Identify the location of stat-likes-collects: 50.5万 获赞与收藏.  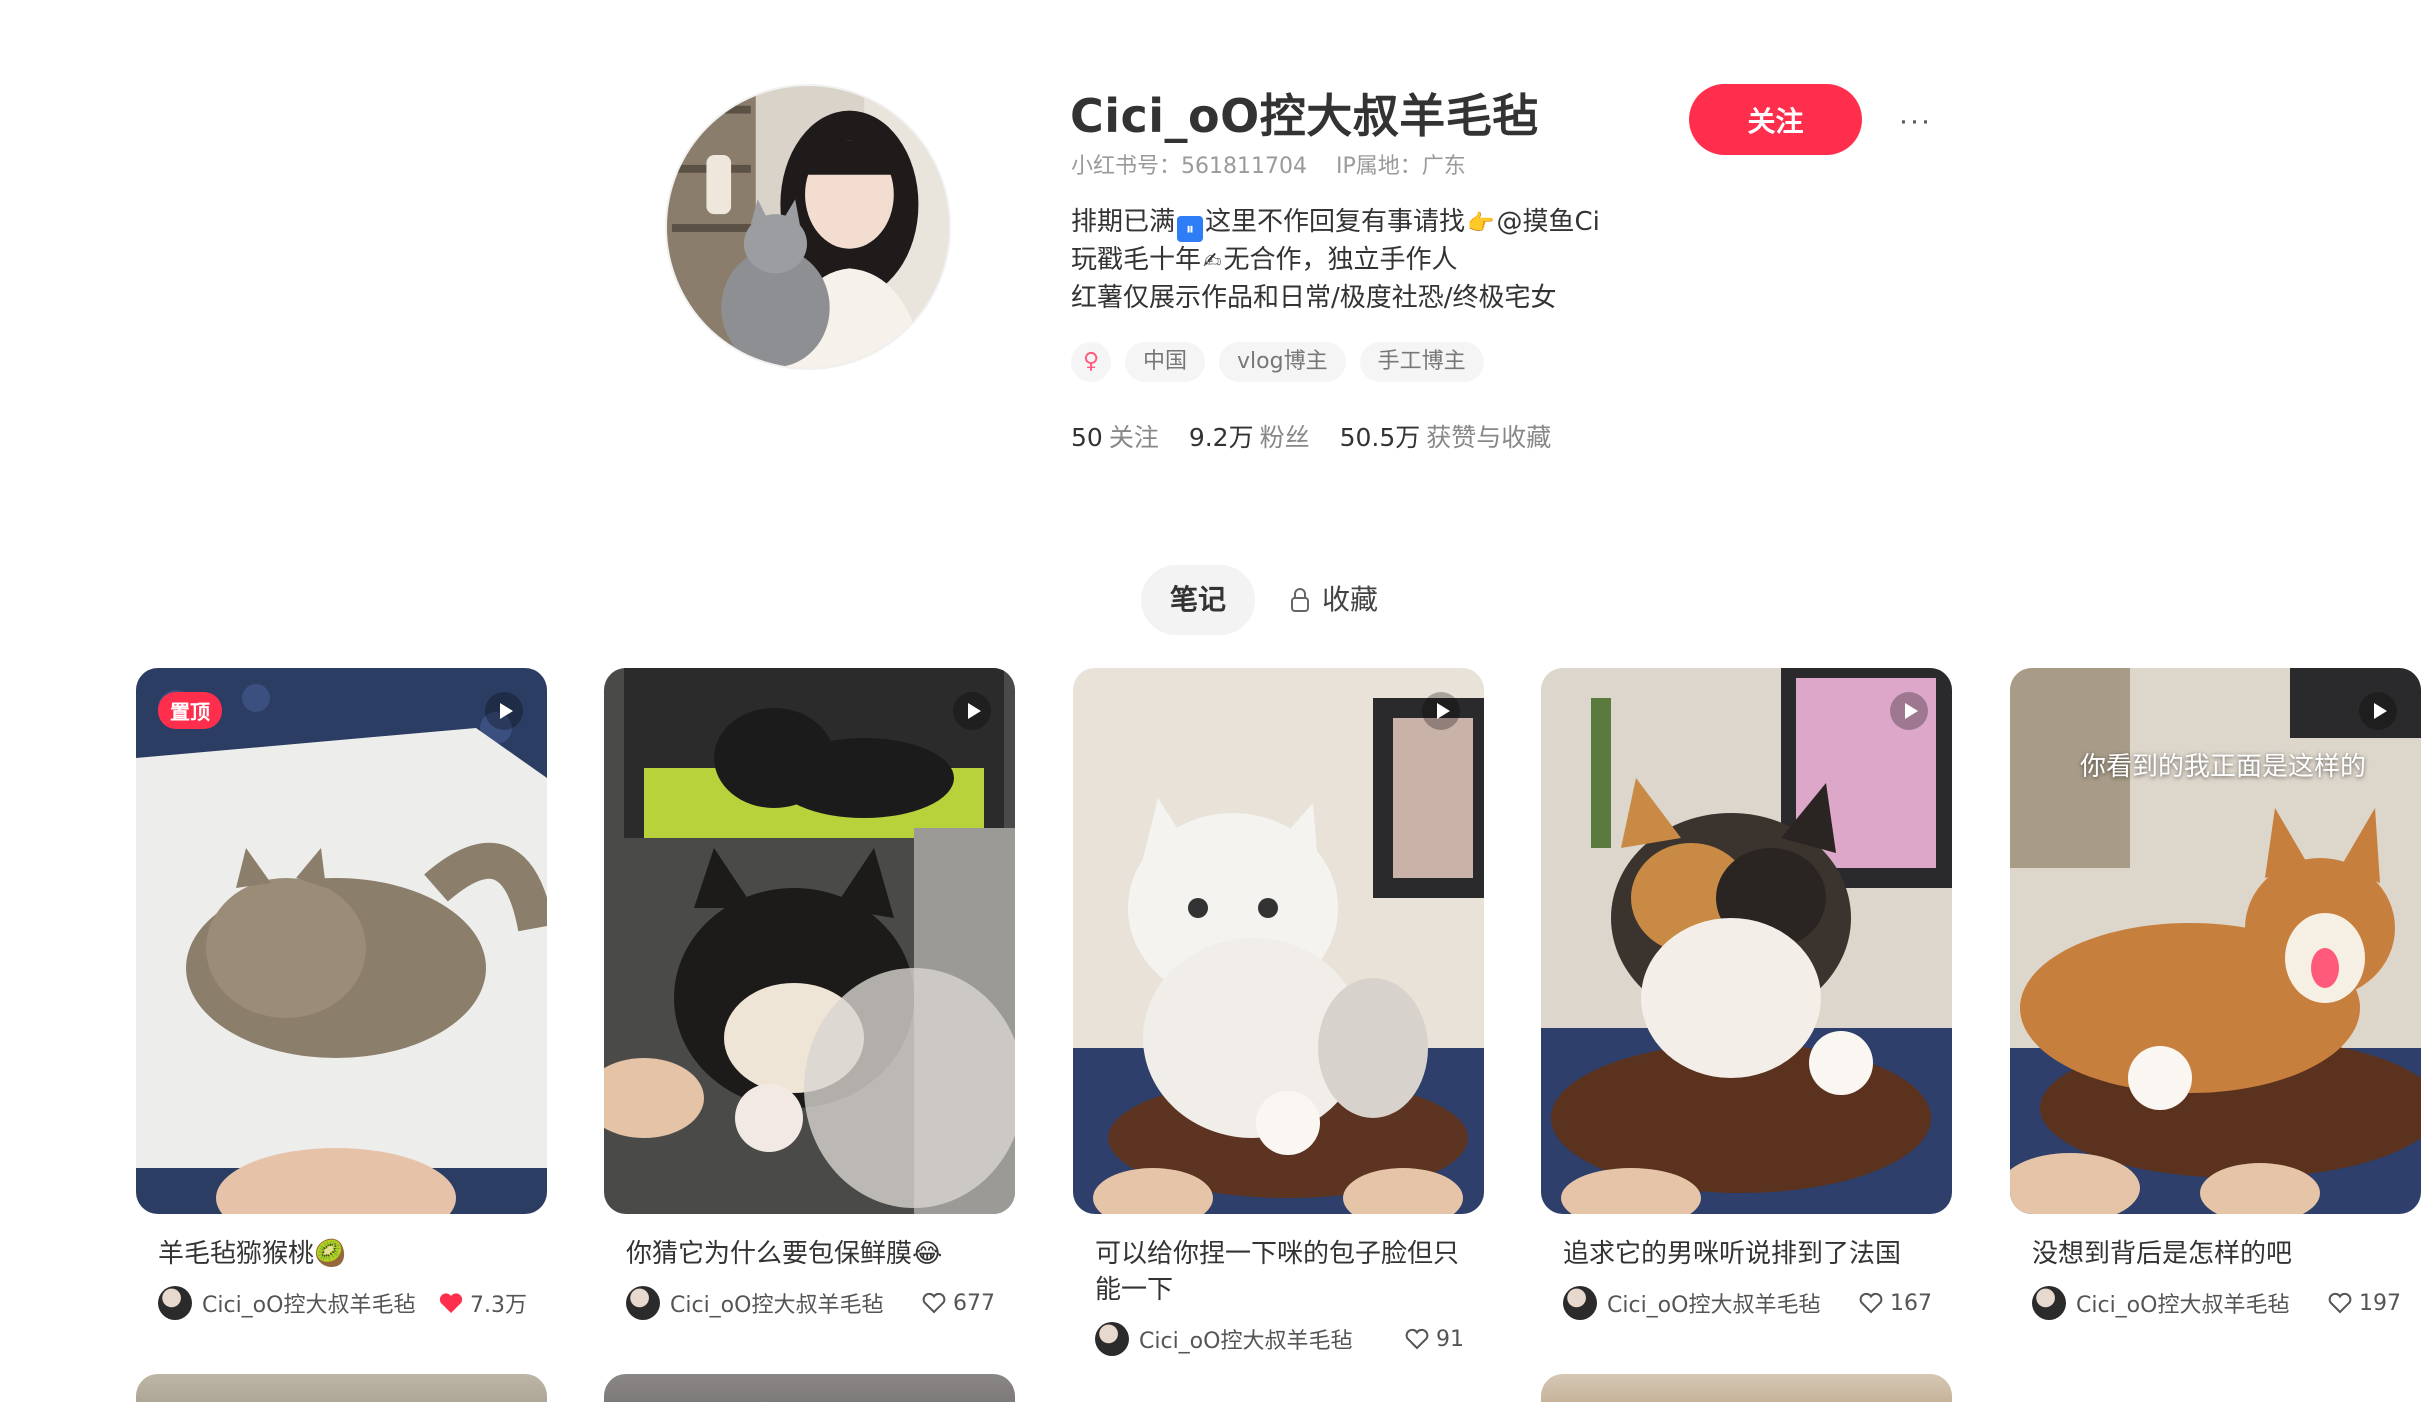
(1446, 436).